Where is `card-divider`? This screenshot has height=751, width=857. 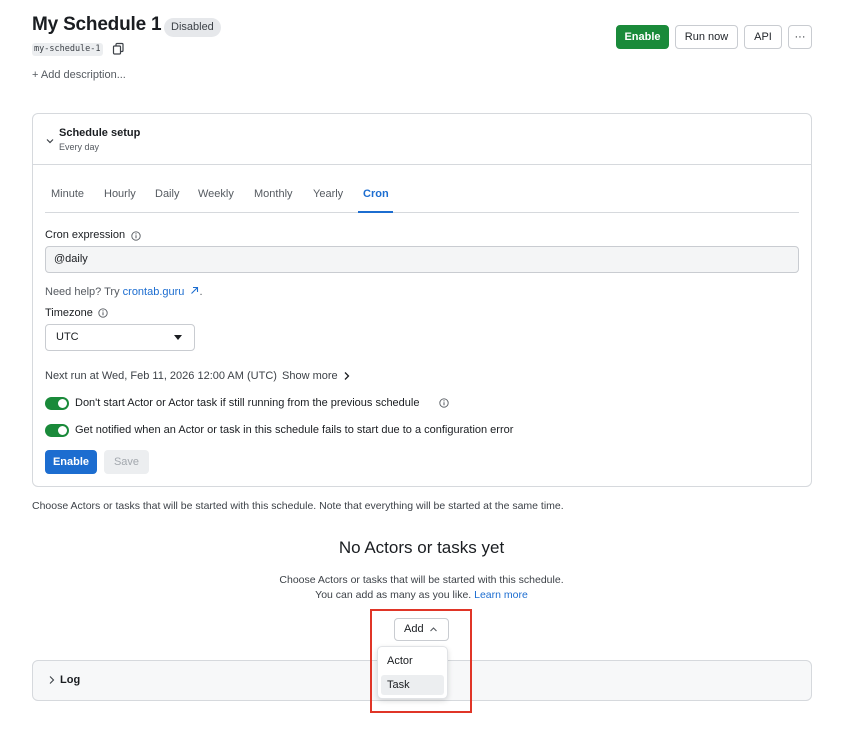
card-divider is located at coordinates (422, 164).